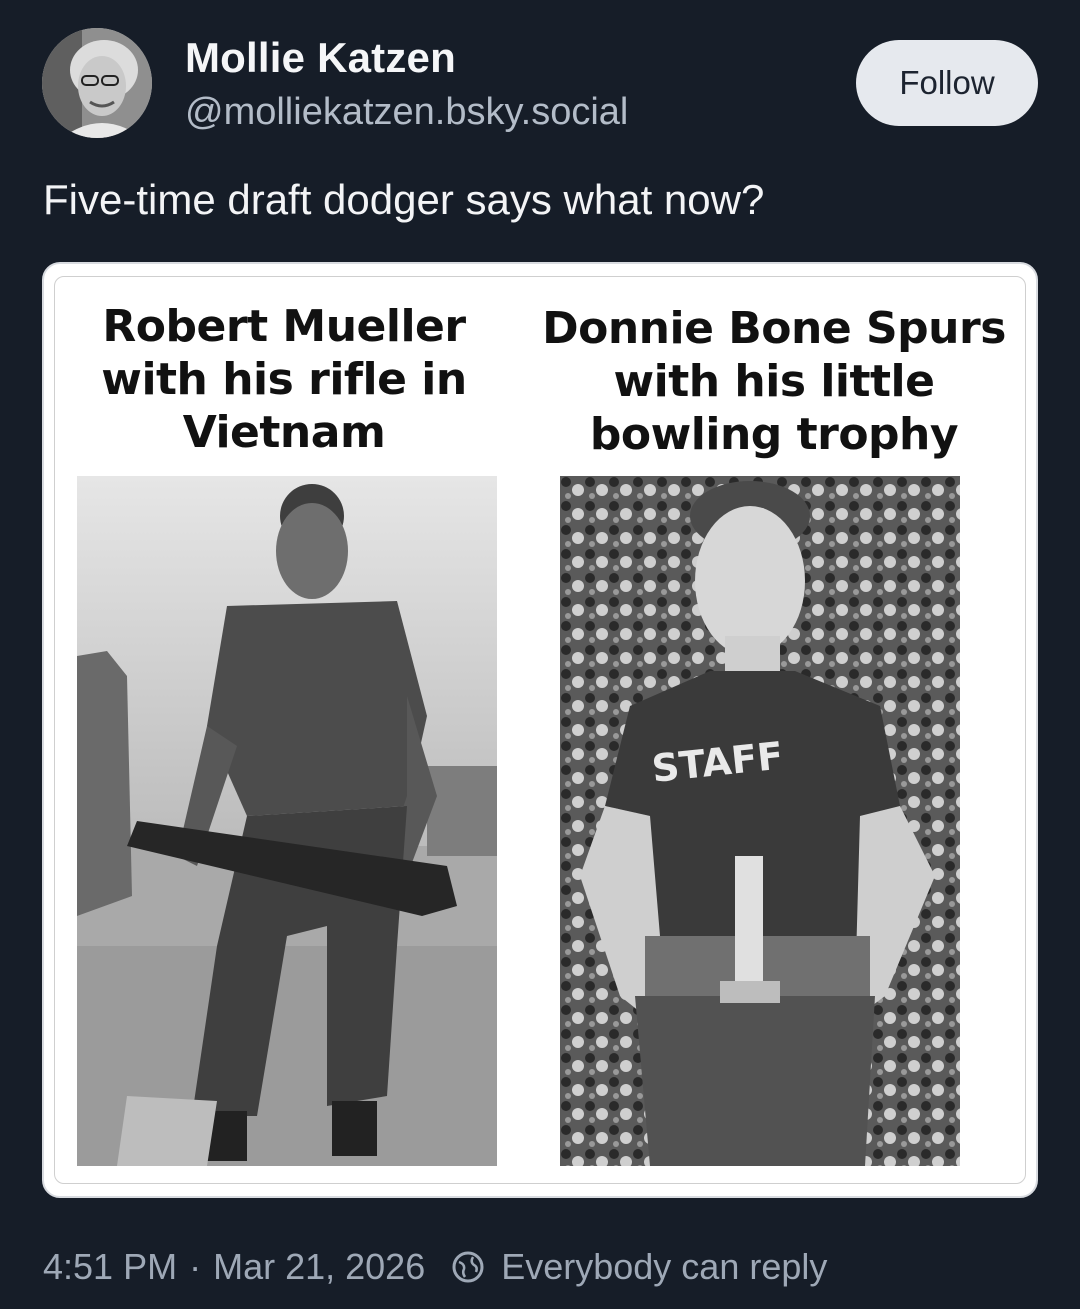 The height and width of the screenshot is (1309, 1080). I want to click on author-handle: @molliekatzen.bsky.social, so click(406, 112).